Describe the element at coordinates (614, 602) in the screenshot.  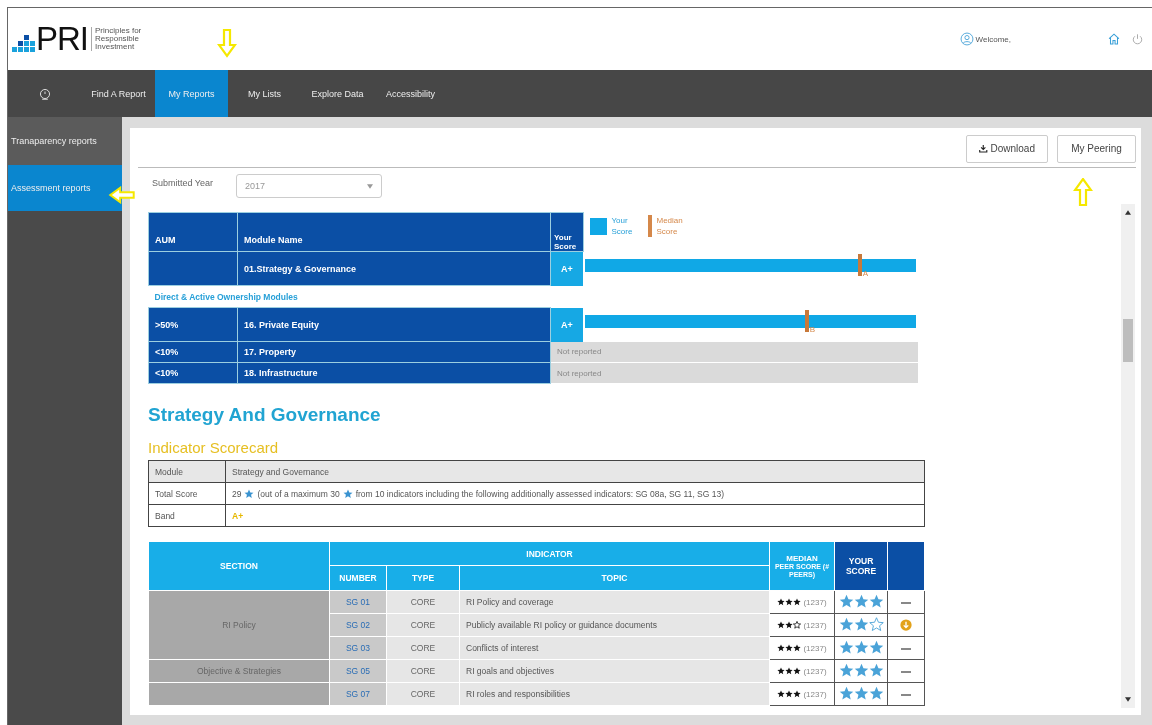
I see `table-cell: RI Policy and coverage` at that location.